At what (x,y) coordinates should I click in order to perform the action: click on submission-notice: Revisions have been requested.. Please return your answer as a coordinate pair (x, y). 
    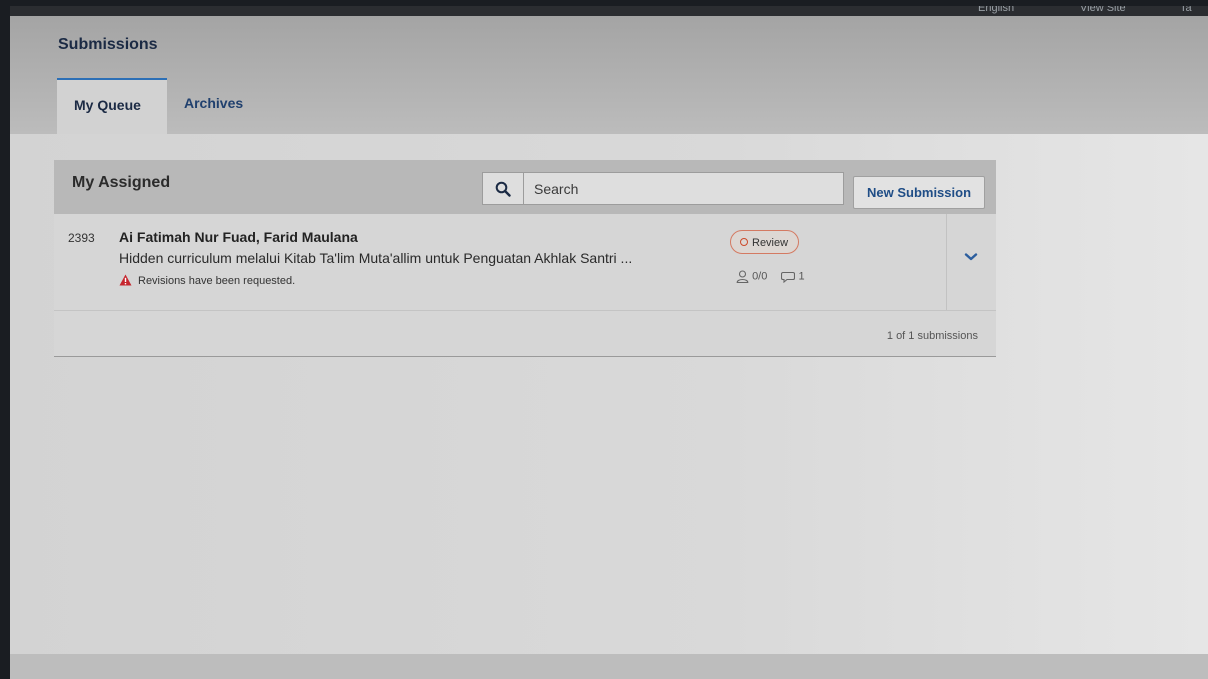
    Looking at the image, I should click on (207, 280).